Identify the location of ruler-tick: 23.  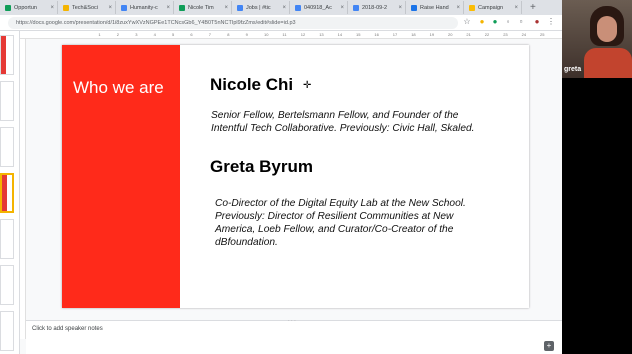
(505, 34).